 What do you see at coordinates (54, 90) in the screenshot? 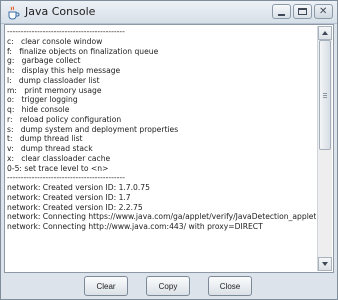
I see `console-line: m: print memory usage` at bounding box center [54, 90].